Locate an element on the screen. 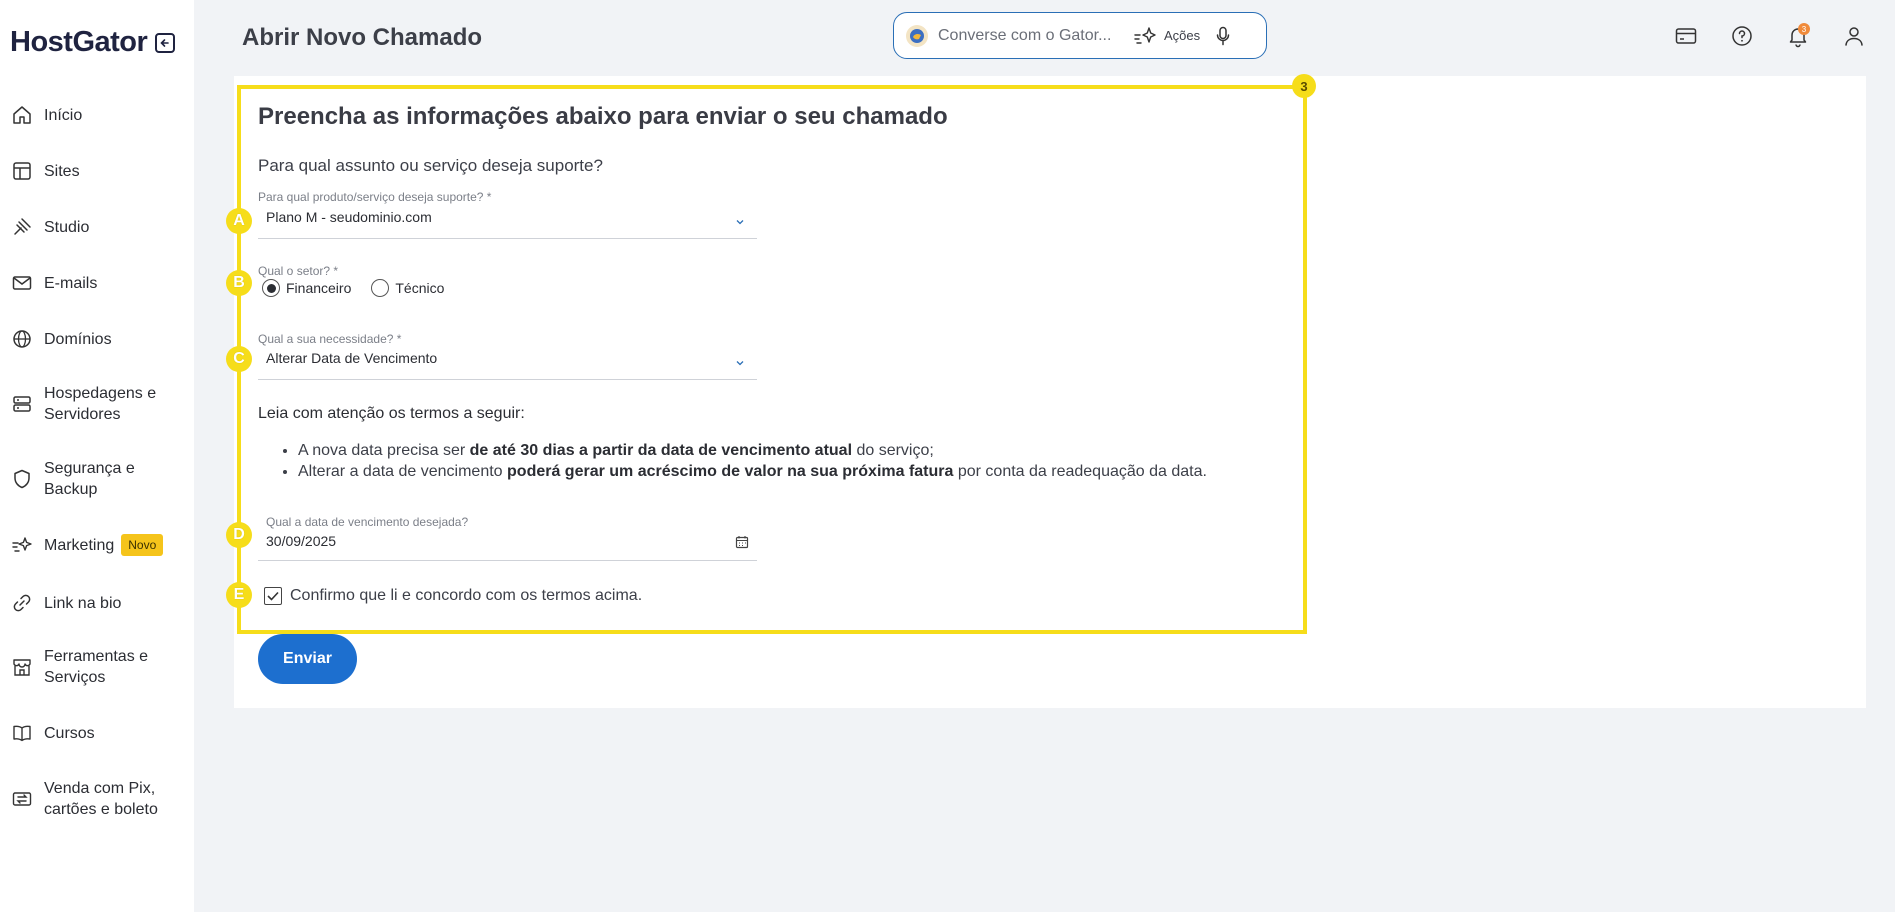 Image resolution: width=1895 pixels, height=912 pixels. link-icon is located at coordinates (22, 603).